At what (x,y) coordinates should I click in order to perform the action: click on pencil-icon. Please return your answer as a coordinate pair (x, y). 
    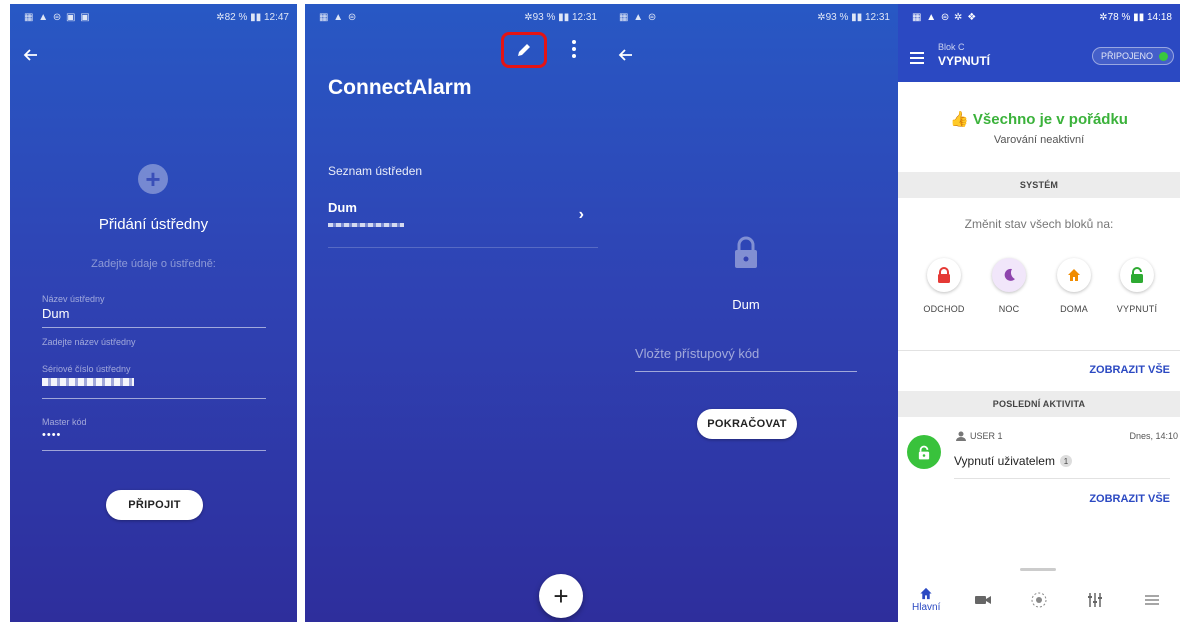
    Looking at the image, I should click on (524, 50).